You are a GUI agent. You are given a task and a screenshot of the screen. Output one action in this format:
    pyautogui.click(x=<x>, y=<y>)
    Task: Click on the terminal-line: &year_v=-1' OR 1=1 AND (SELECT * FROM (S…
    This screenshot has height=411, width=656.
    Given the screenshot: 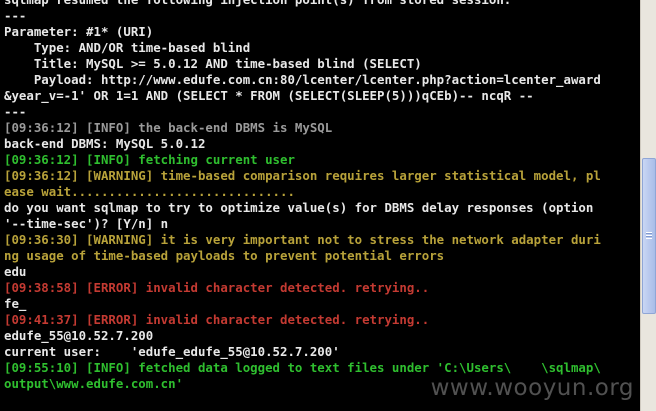 What is the action you would take?
    pyautogui.click(x=269, y=95)
    